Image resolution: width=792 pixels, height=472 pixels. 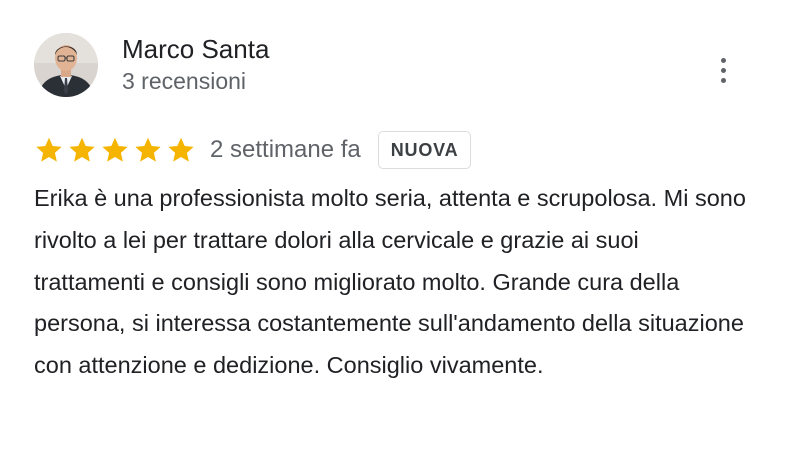 What do you see at coordinates (195, 81) in the screenshot?
I see `author-reviews-count: 3 recensioni` at bounding box center [195, 81].